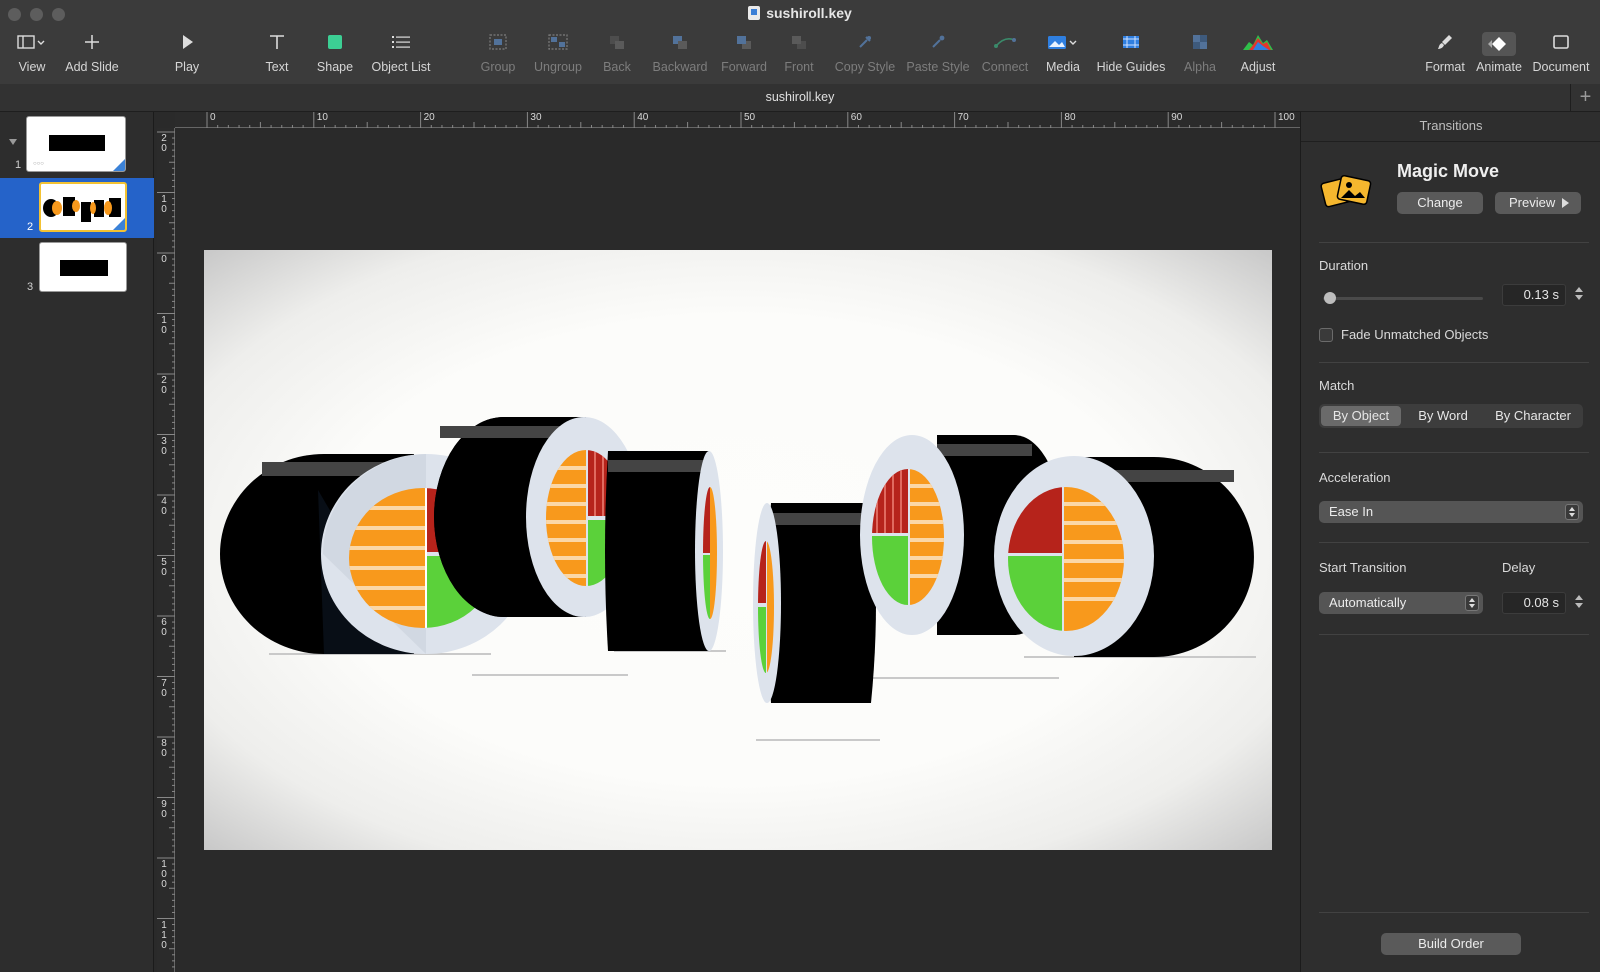  What do you see at coordinates (498, 53) in the screenshot?
I see `toolbar-group-button: Group` at bounding box center [498, 53].